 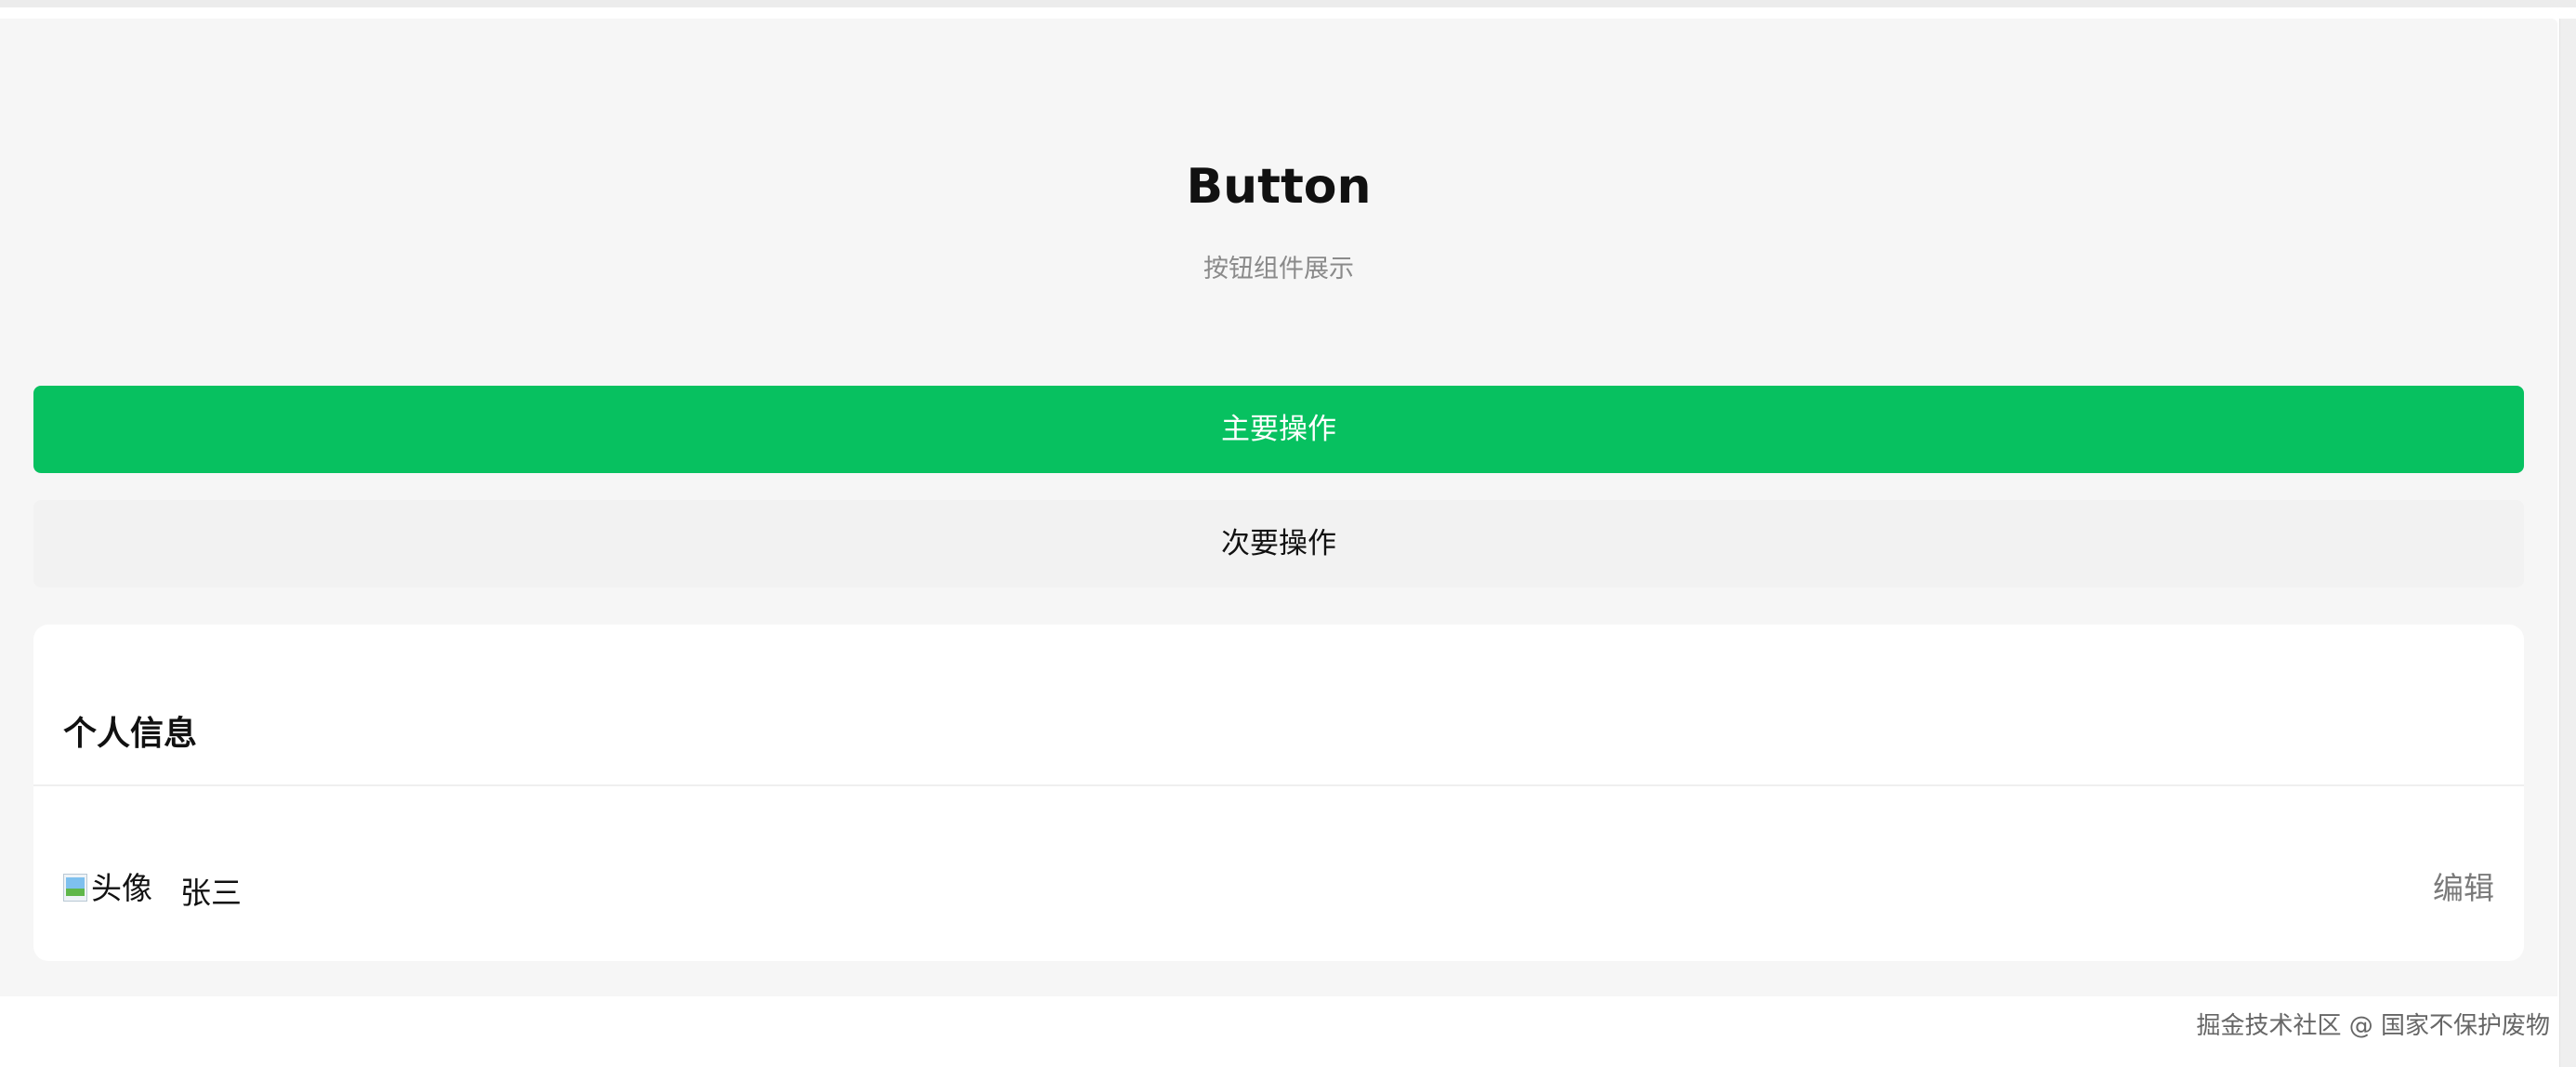 What do you see at coordinates (1279, 187) in the screenshot?
I see `page-title: Button` at bounding box center [1279, 187].